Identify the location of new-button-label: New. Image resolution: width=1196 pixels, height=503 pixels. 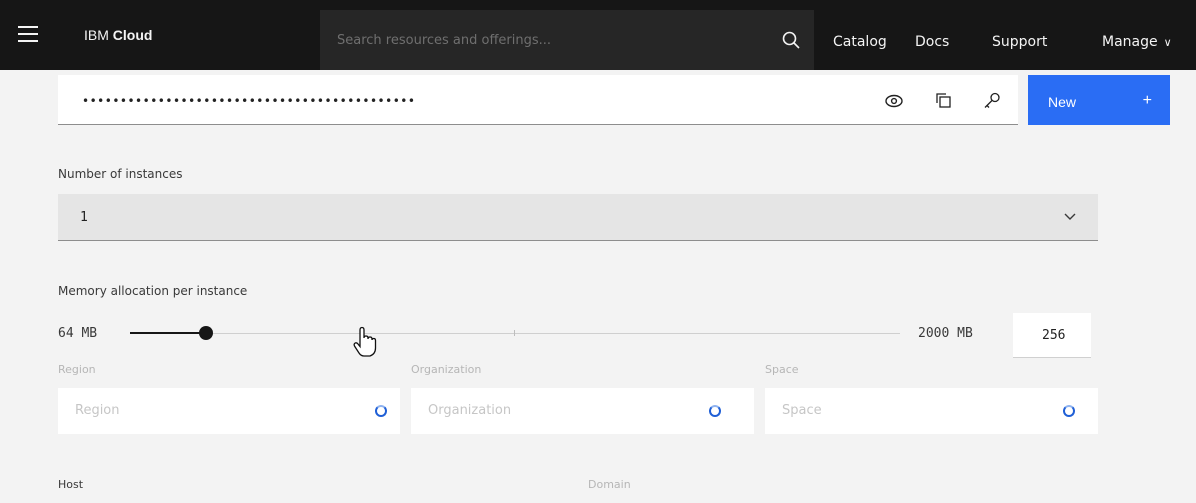
(1062, 102).